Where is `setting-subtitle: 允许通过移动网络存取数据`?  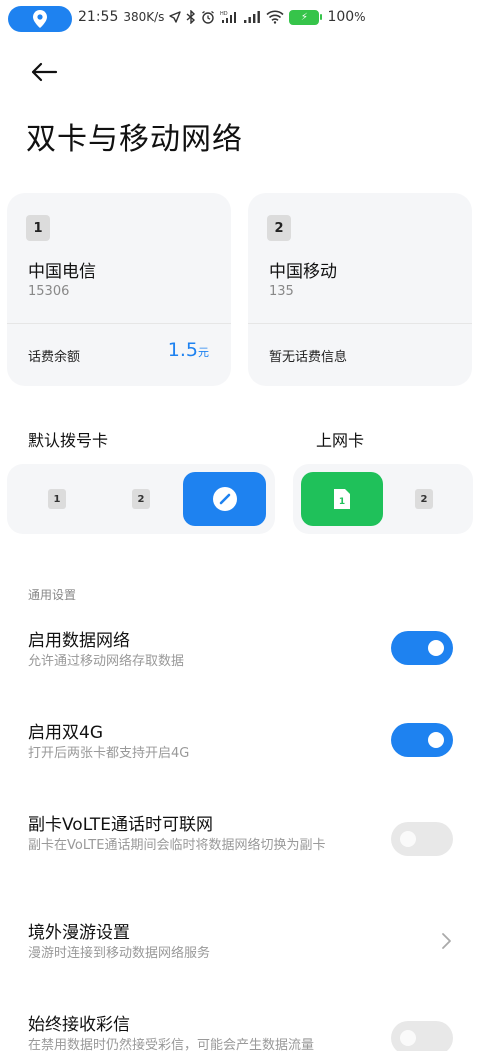
setting-subtitle: 允许通过移动网络存取数据 is located at coordinates (106, 661).